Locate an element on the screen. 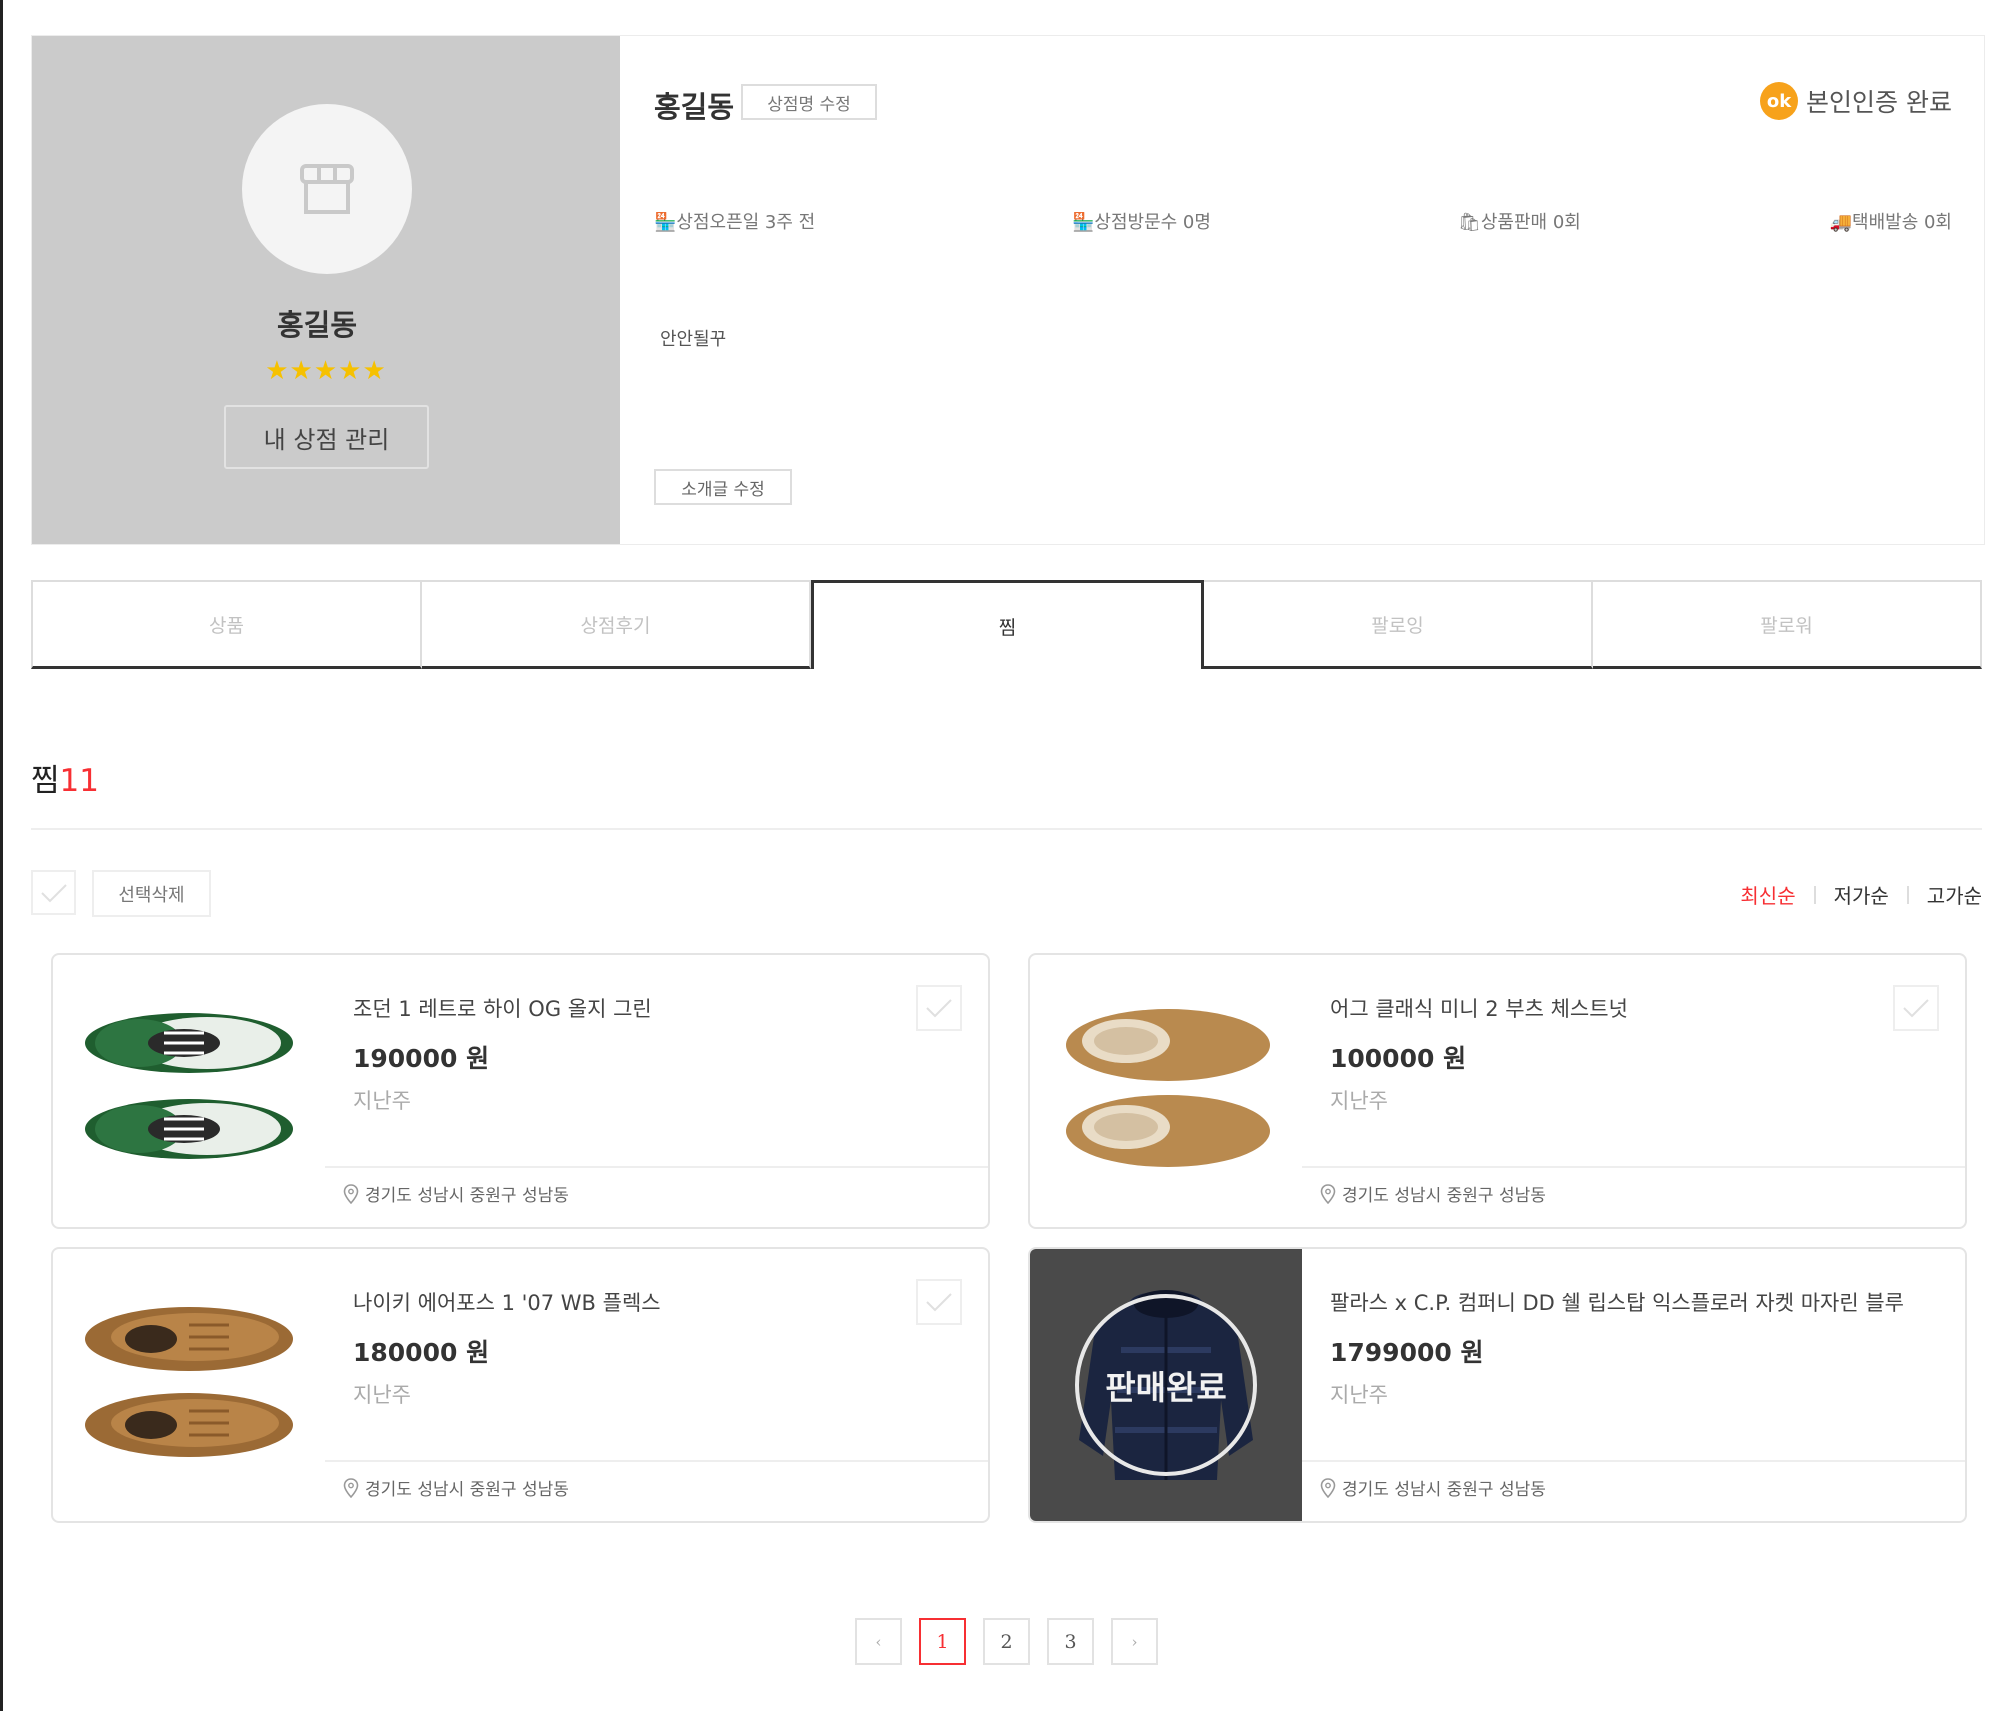 This screenshot has width=2000, height=1711. navy-puffer-jacket-image: 판매완료 is located at coordinates (1166, 1385).